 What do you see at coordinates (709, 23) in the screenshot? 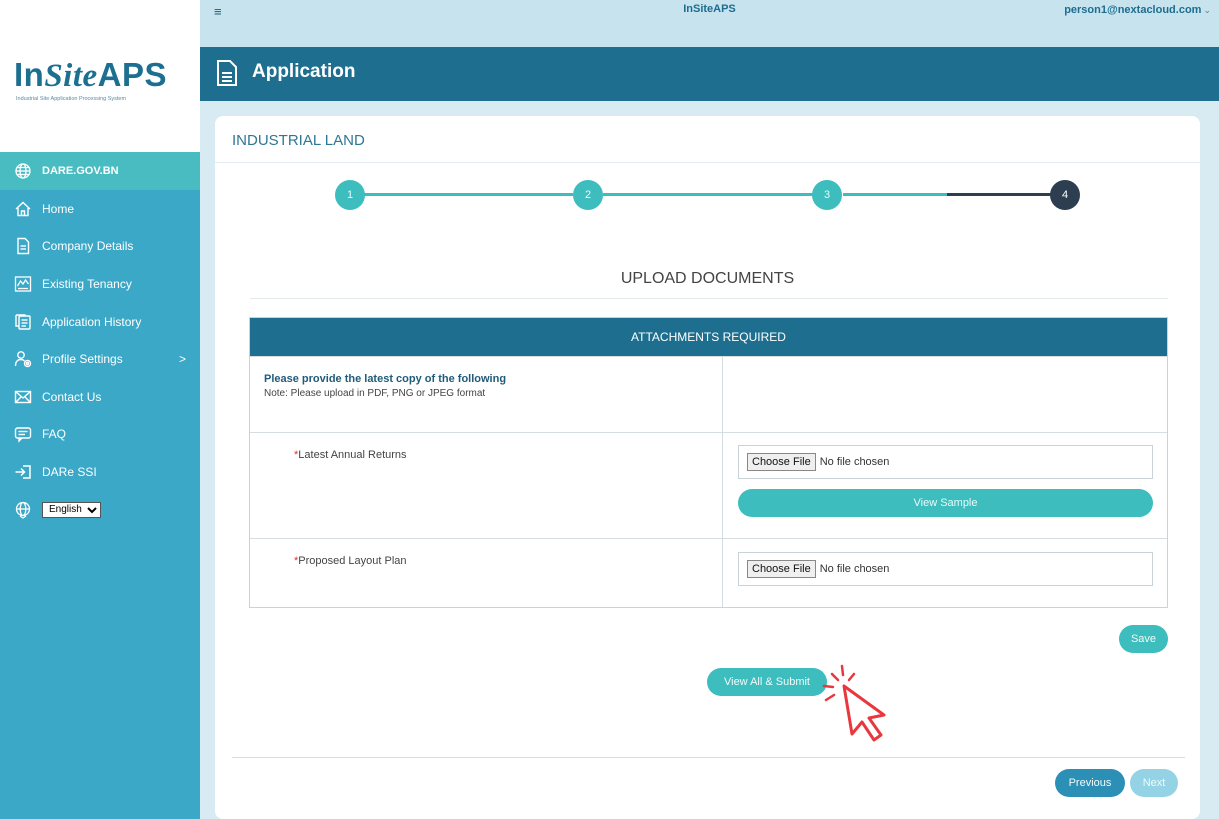
I see `top-bar: ≡ InSiteAPS person1@nextacloud.com ⌄` at bounding box center [709, 23].